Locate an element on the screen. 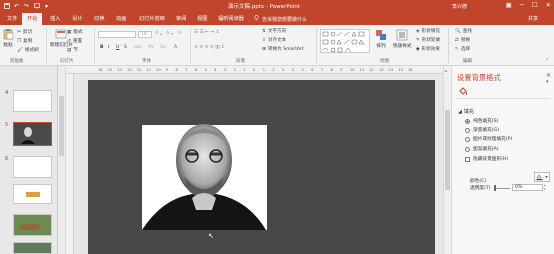  cut-button: ✂ 剪切 is located at coordinates (24, 32).